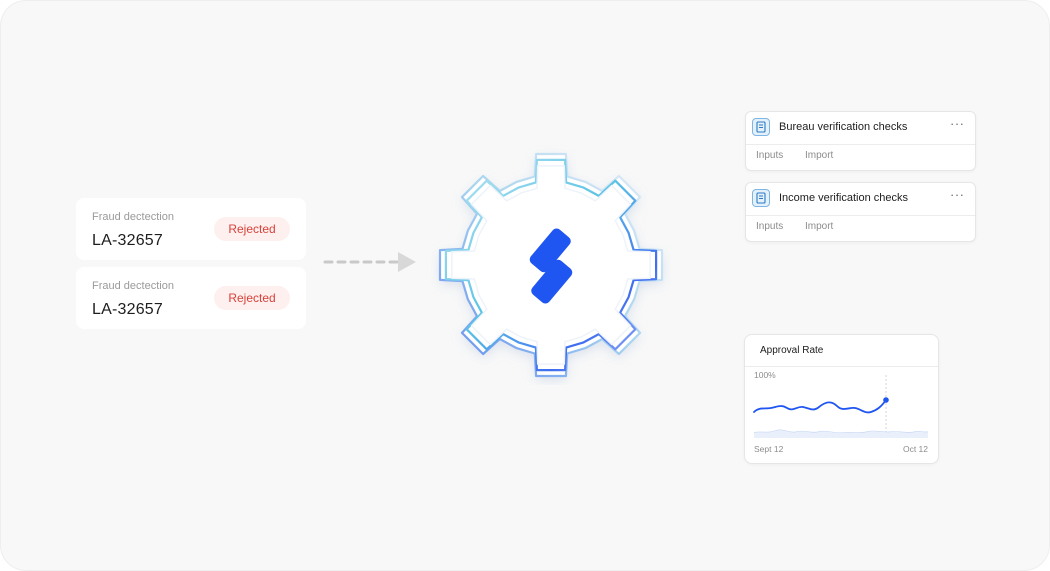 The image size is (1050, 571). Describe the element at coordinates (769, 449) in the screenshot. I see `x-axis-start: Sept 12` at that location.